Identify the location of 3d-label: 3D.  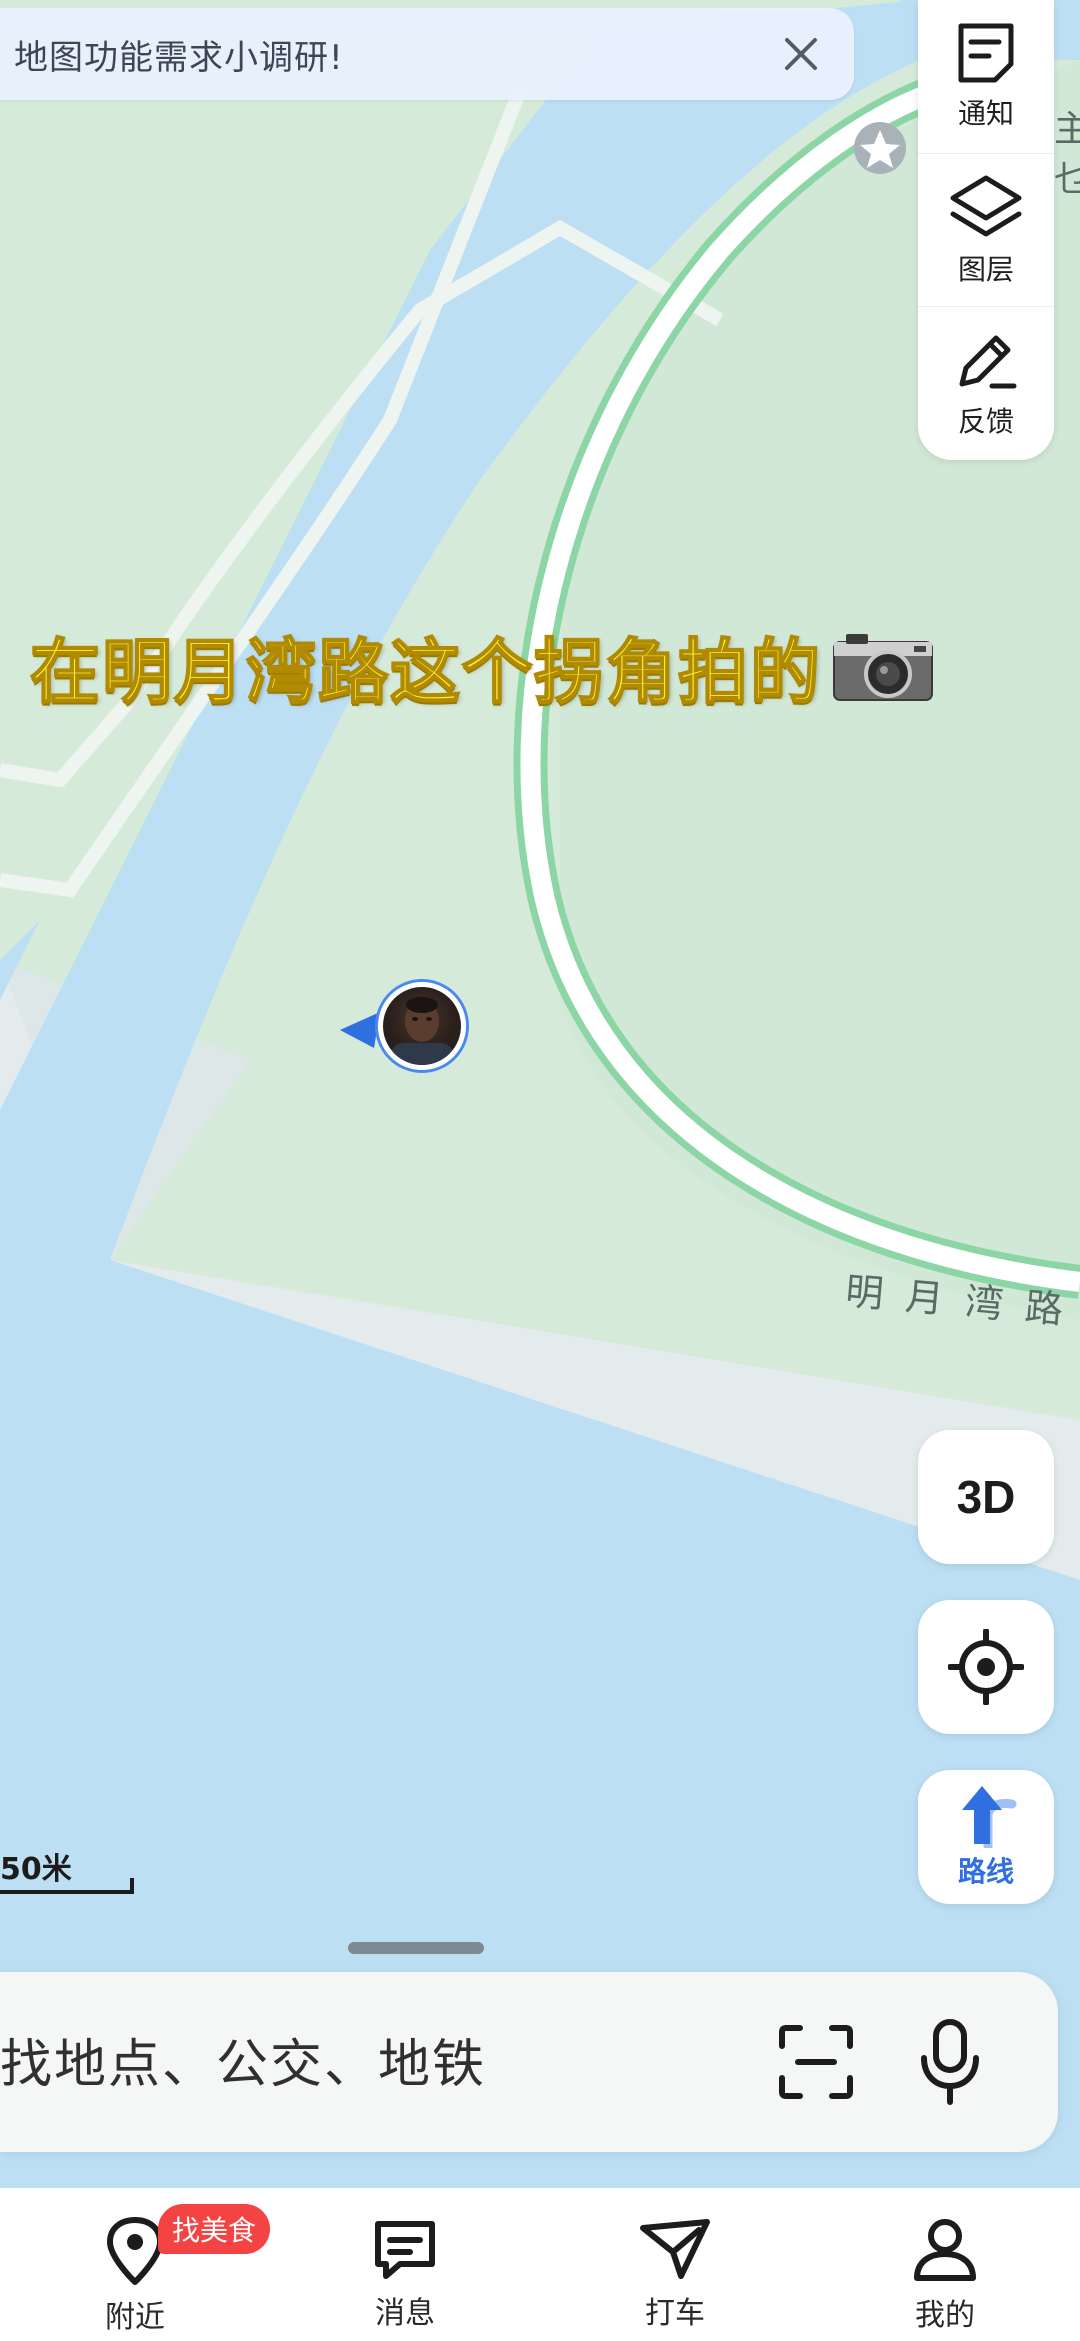
(986, 1497).